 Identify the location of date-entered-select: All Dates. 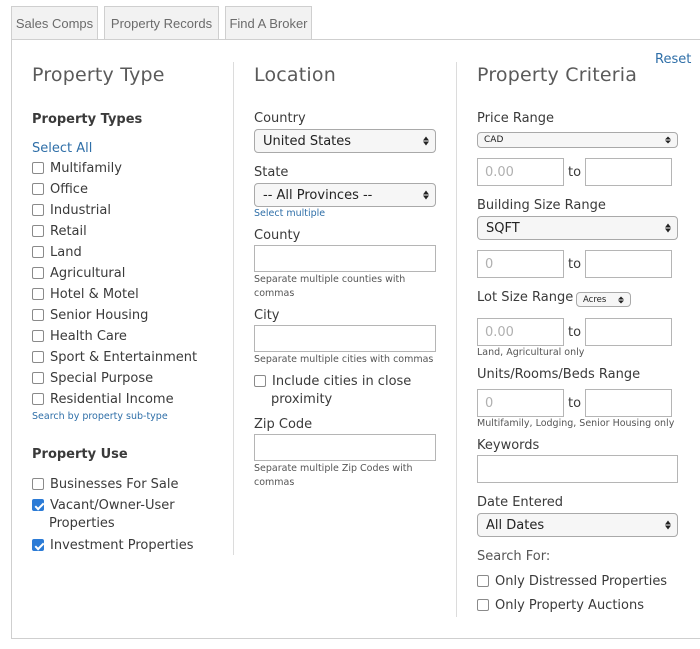
(577, 525).